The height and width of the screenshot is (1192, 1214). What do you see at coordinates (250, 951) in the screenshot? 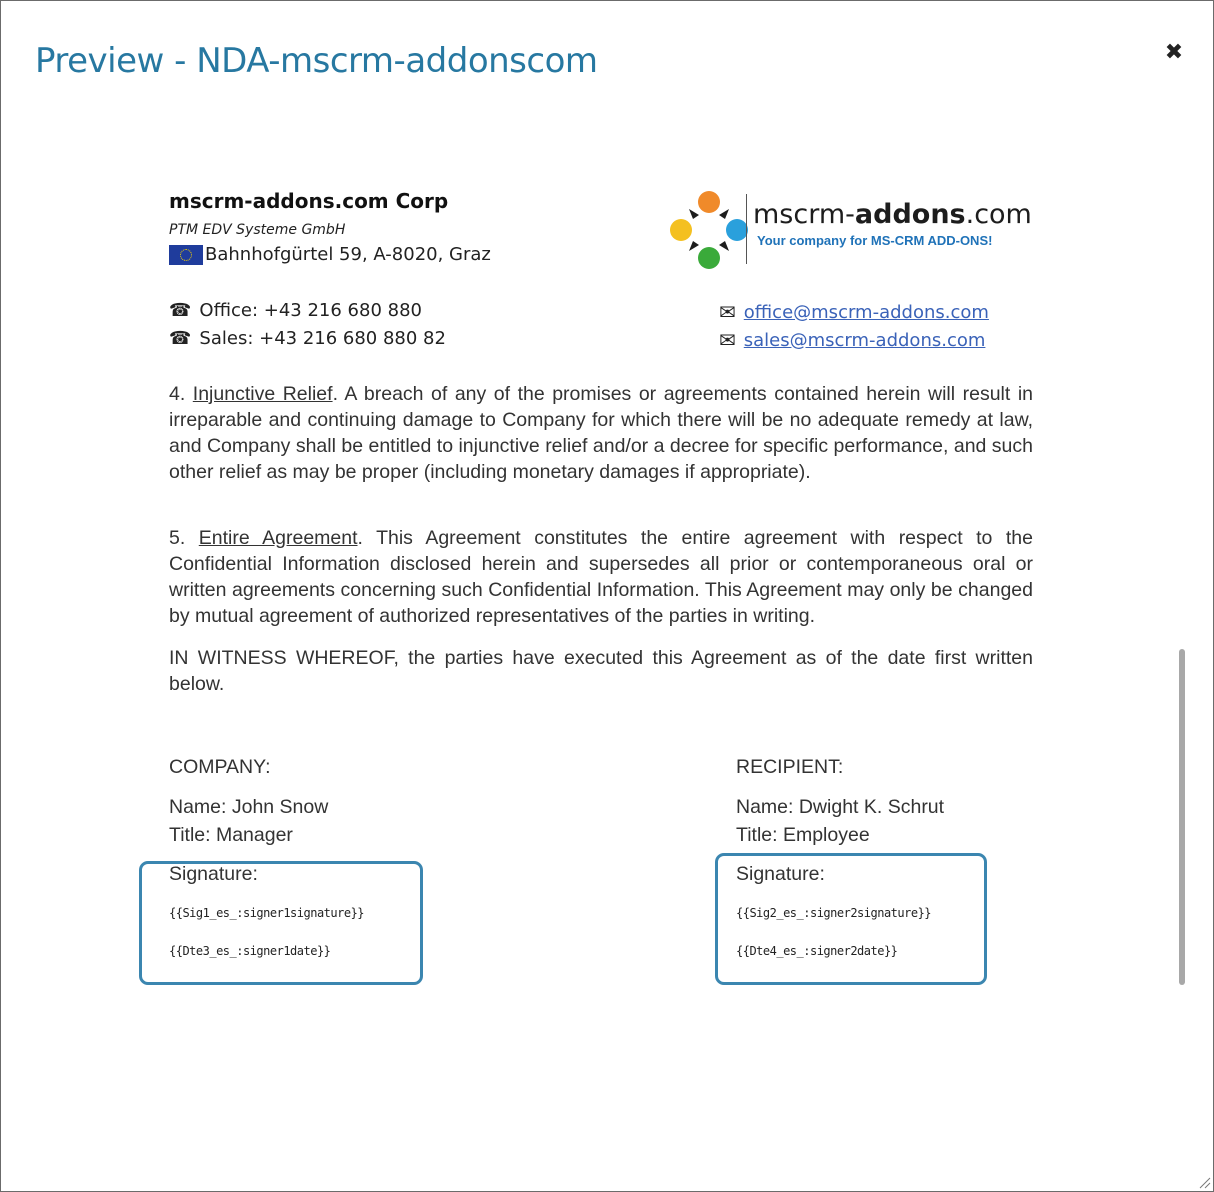
I see `company-date-tag: {{Dte3_es_:signer1date}}` at bounding box center [250, 951].